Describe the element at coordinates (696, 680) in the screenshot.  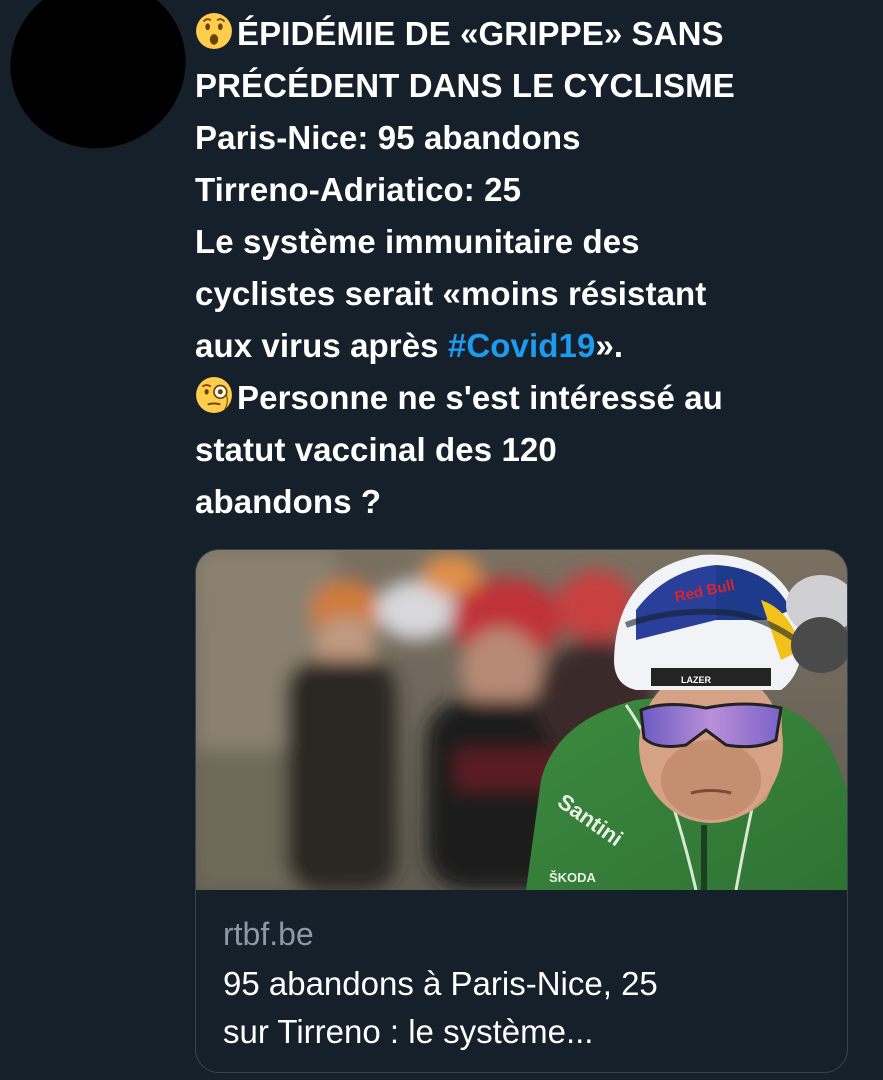
I see `helmet-small-logo-text: LAZER` at that location.